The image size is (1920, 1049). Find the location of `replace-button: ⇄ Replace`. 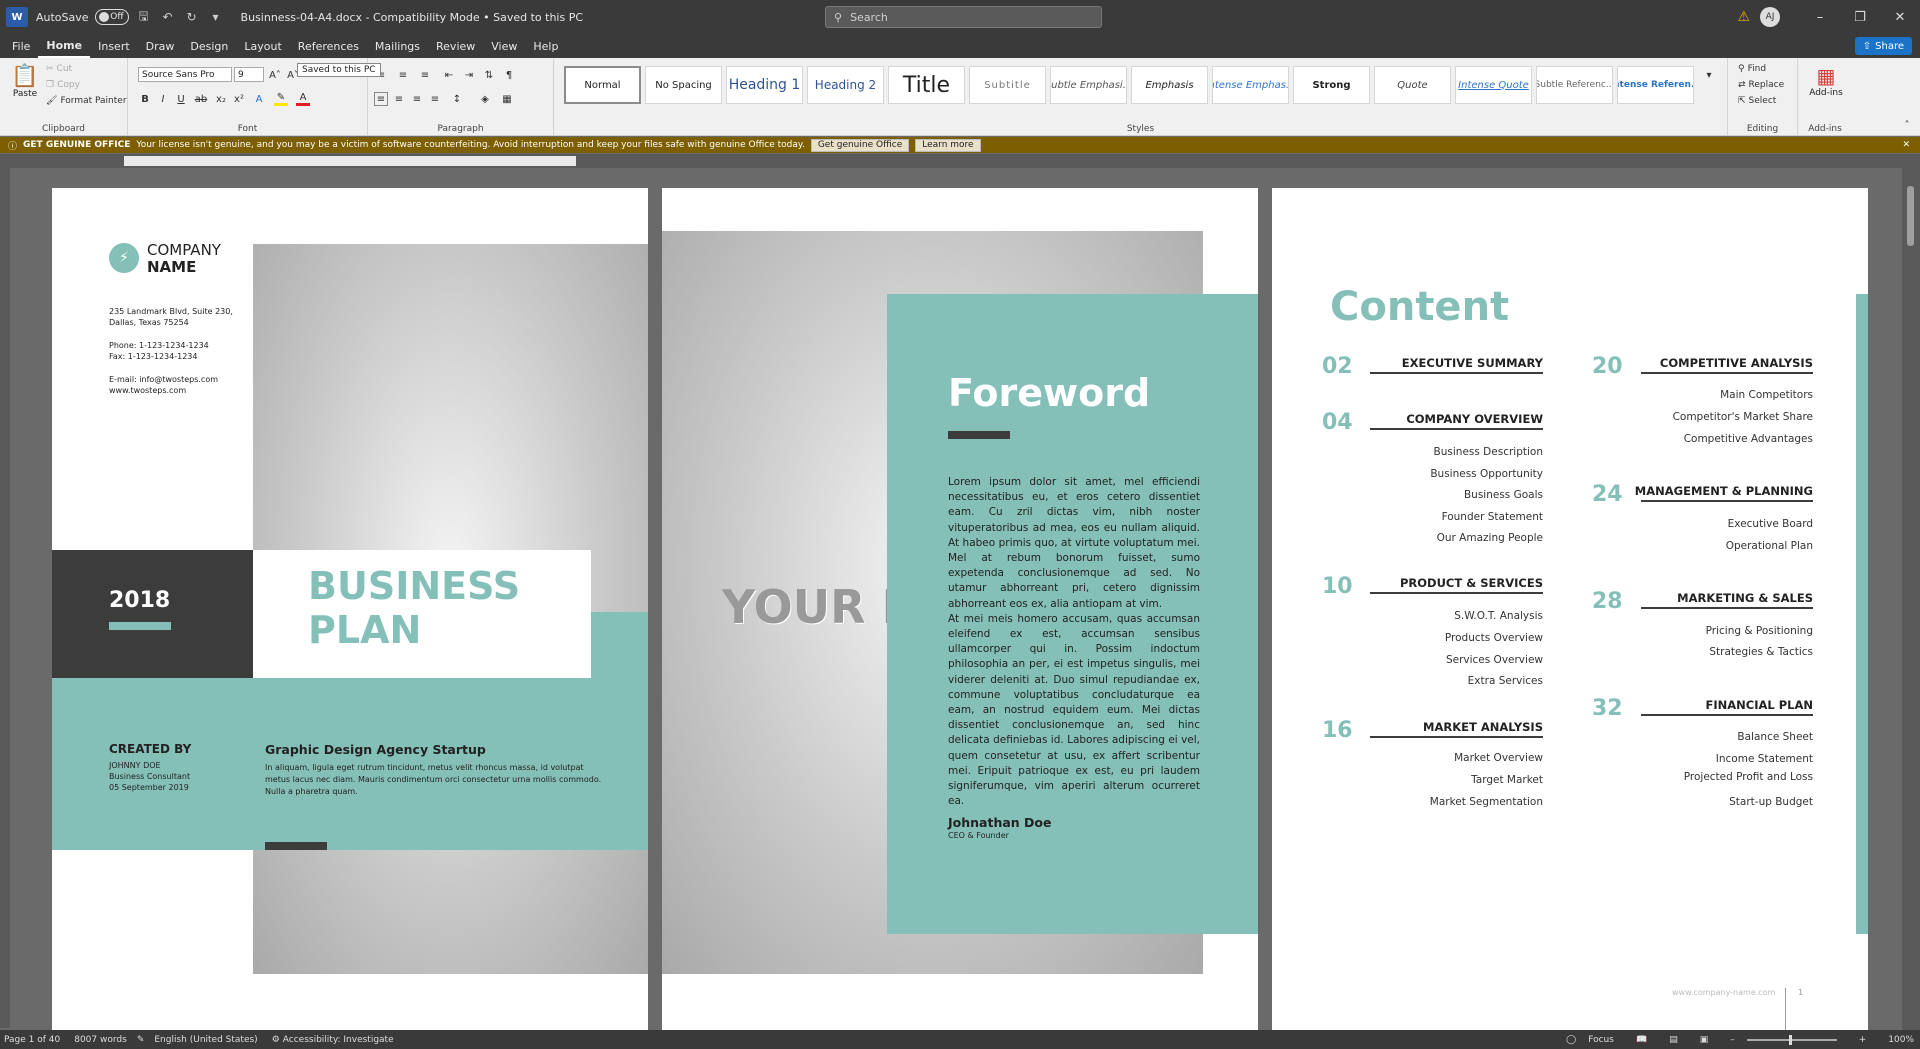

replace-button: ⇄ Replace is located at coordinates (1761, 85).